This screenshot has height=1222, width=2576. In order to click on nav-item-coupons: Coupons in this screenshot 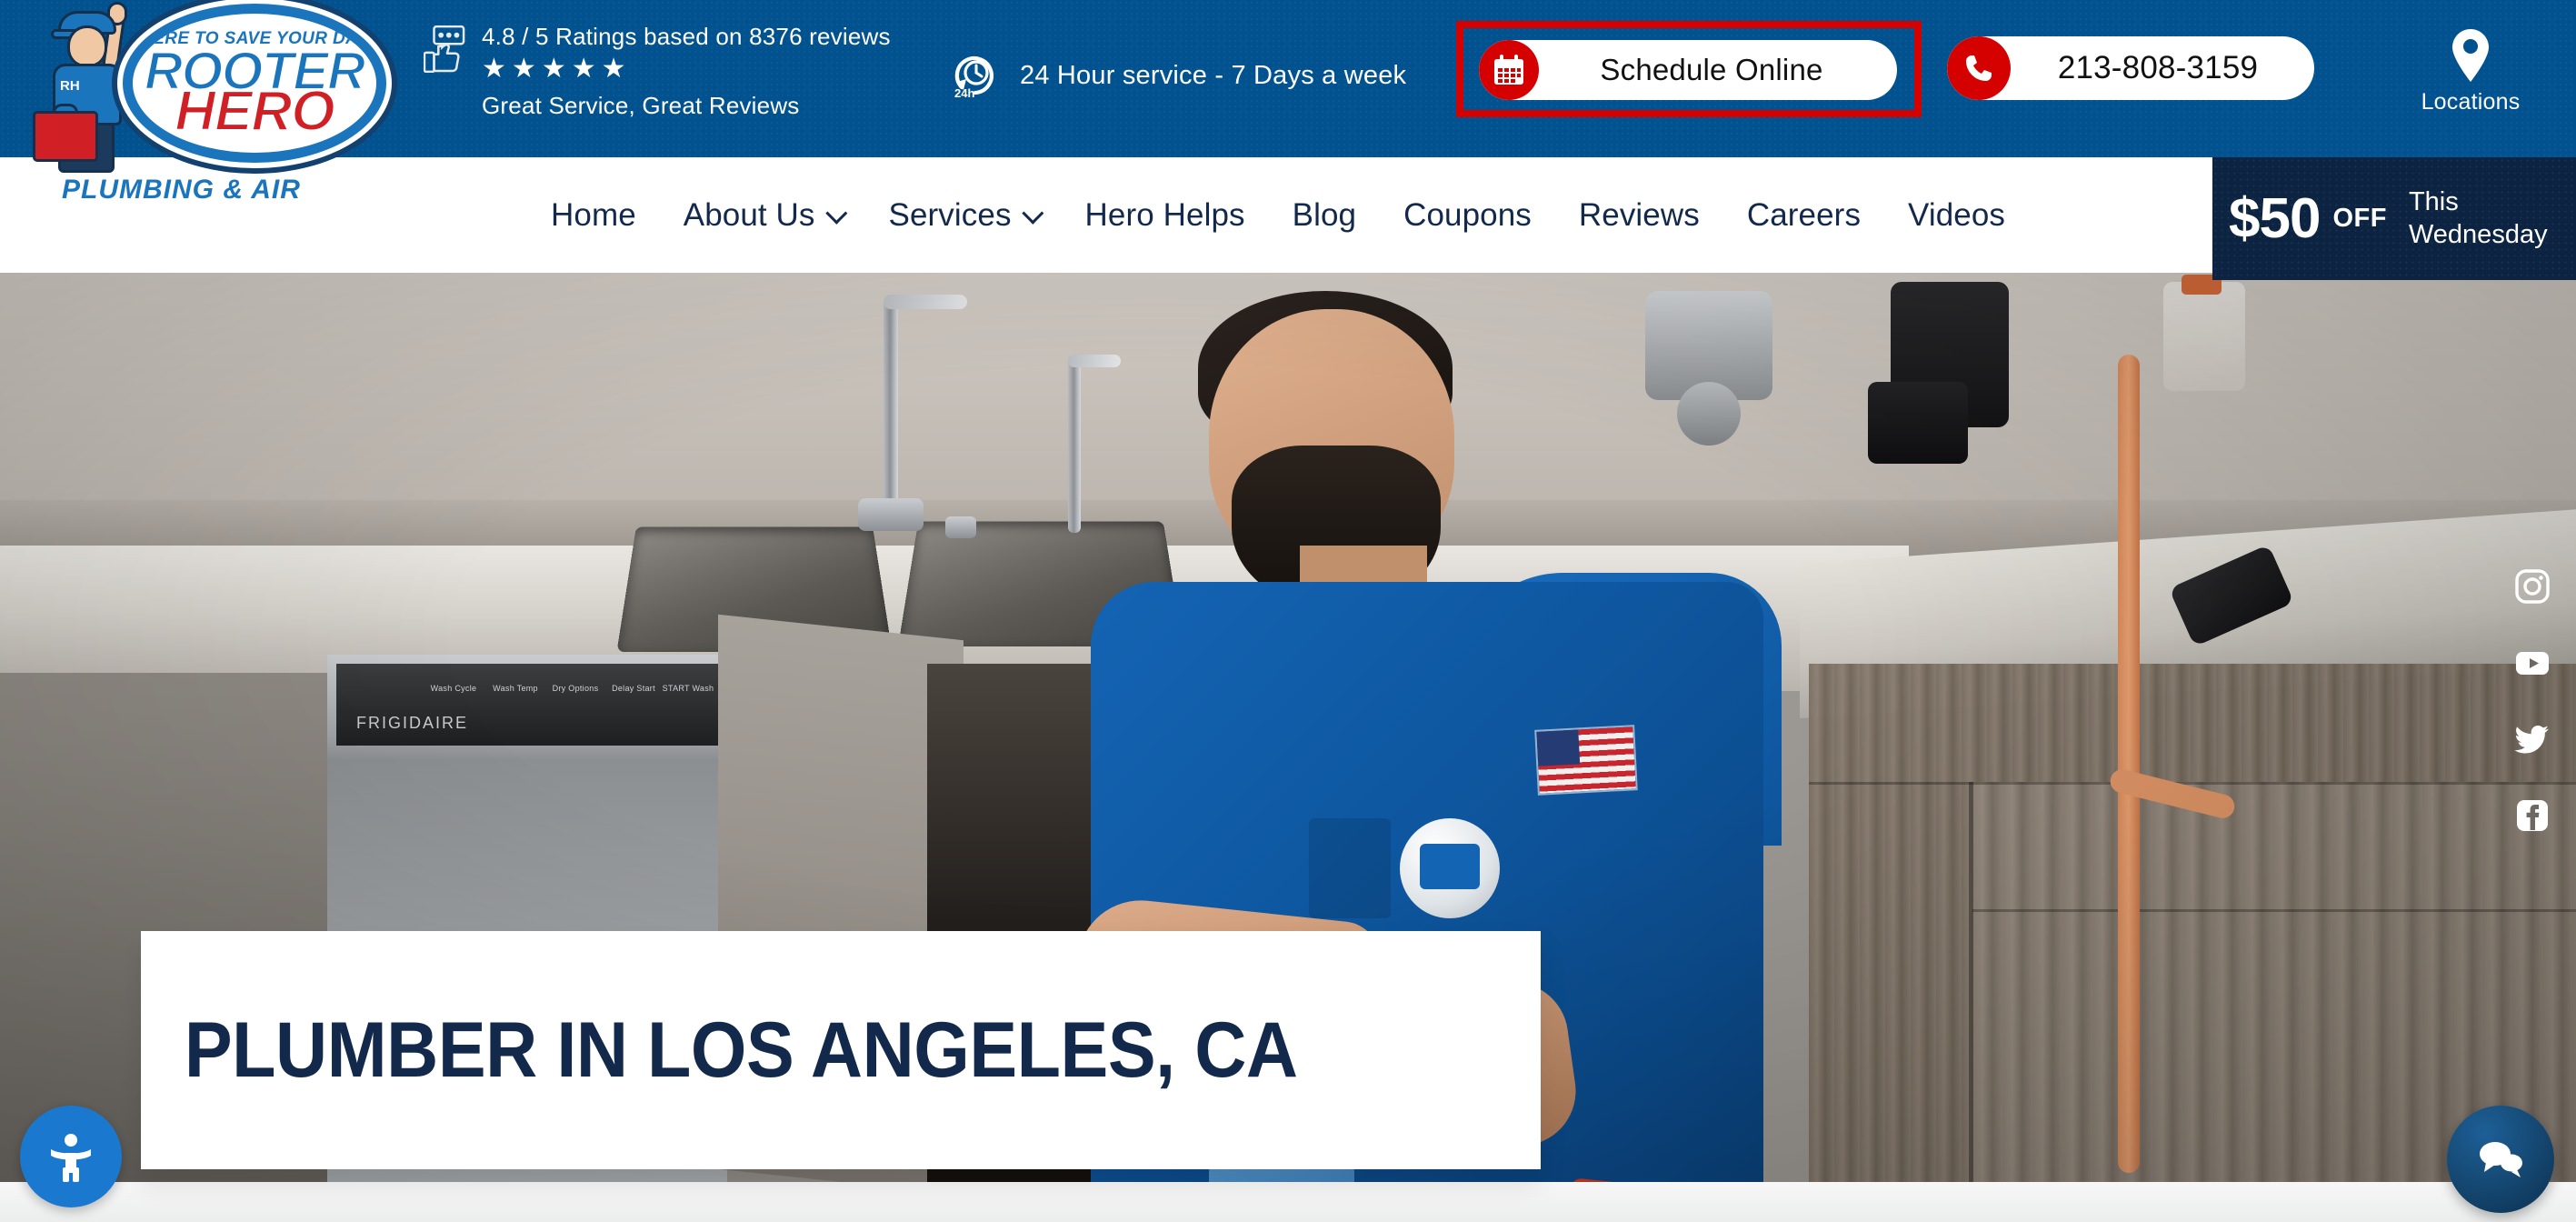, I will do `click(1467, 215)`.